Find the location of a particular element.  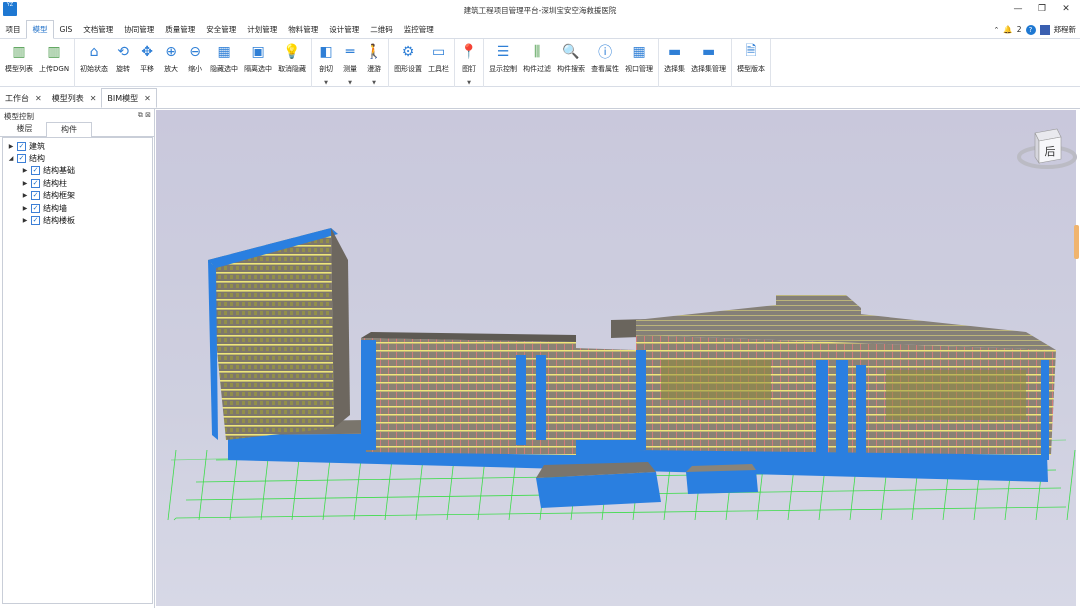

building-button: ▥ 模型列表 is located at coordinates (19, 63).